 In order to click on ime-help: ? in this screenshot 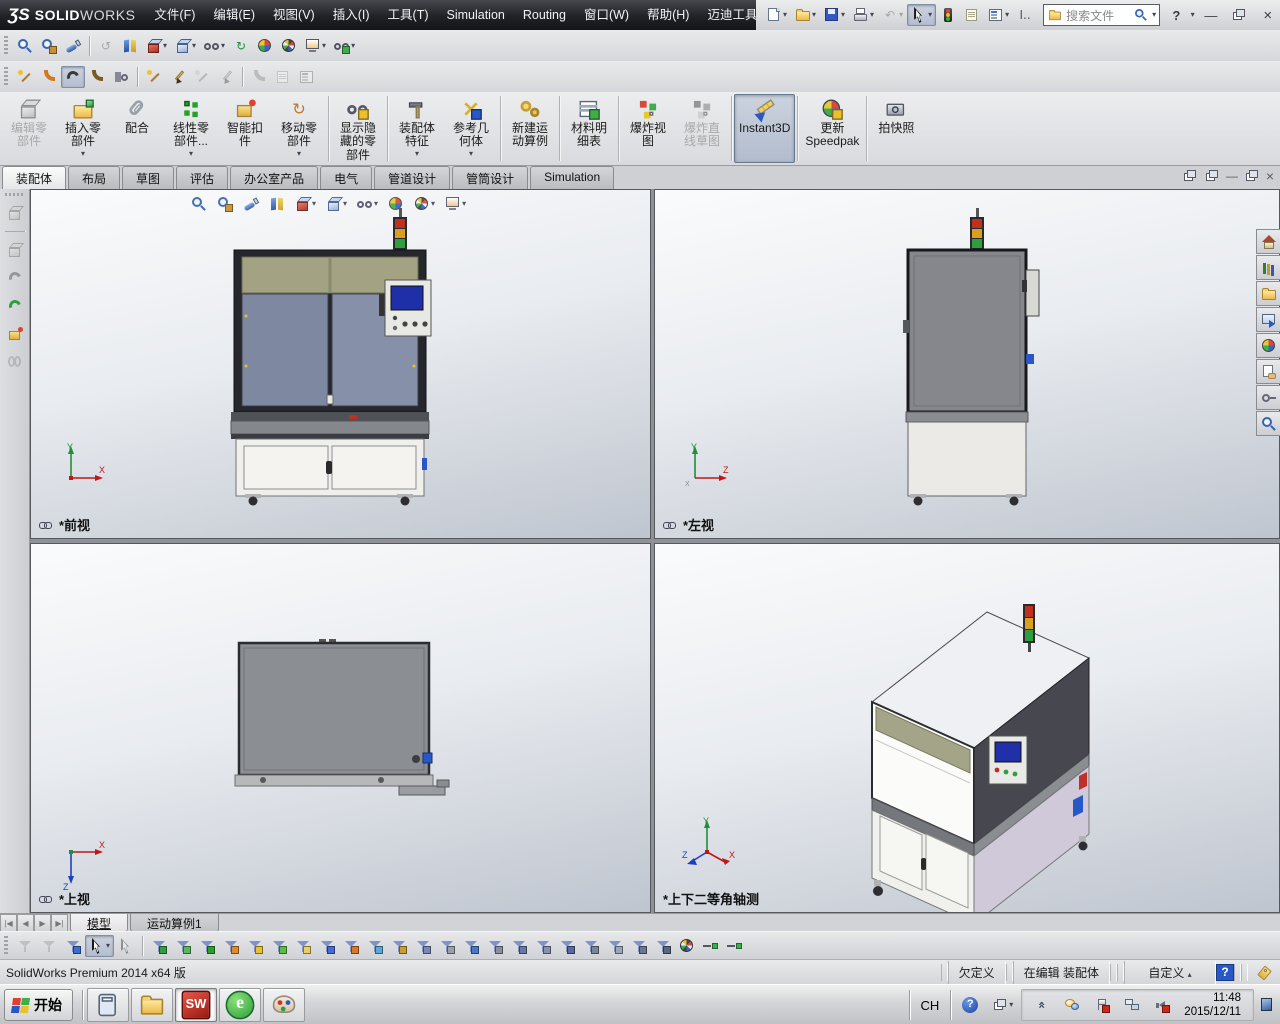, I will do `click(970, 1005)`.